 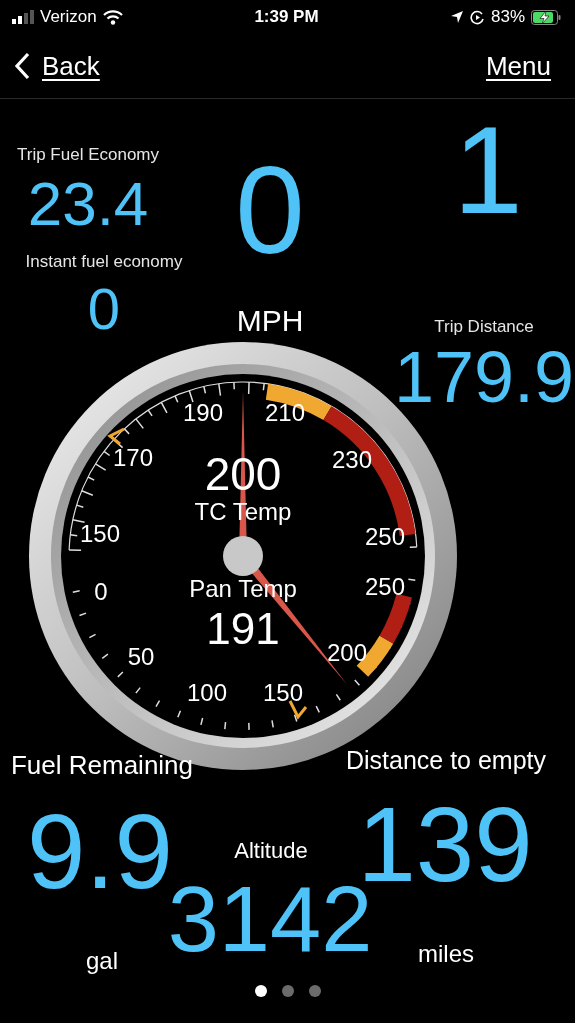 What do you see at coordinates (243, 556) in the screenshot?
I see `needle-hub` at bounding box center [243, 556].